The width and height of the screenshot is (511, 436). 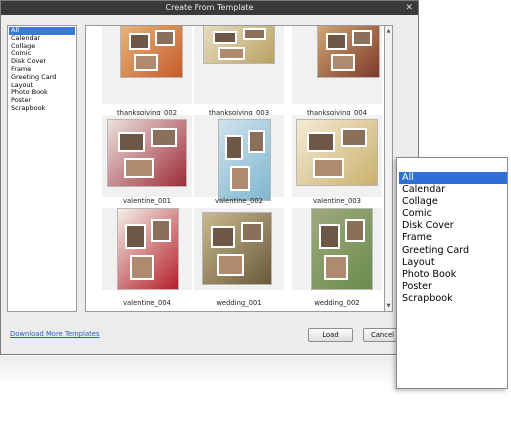 What do you see at coordinates (453, 287) in the screenshot?
I see `category-item-poster: Poster` at bounding box center [453, 287].